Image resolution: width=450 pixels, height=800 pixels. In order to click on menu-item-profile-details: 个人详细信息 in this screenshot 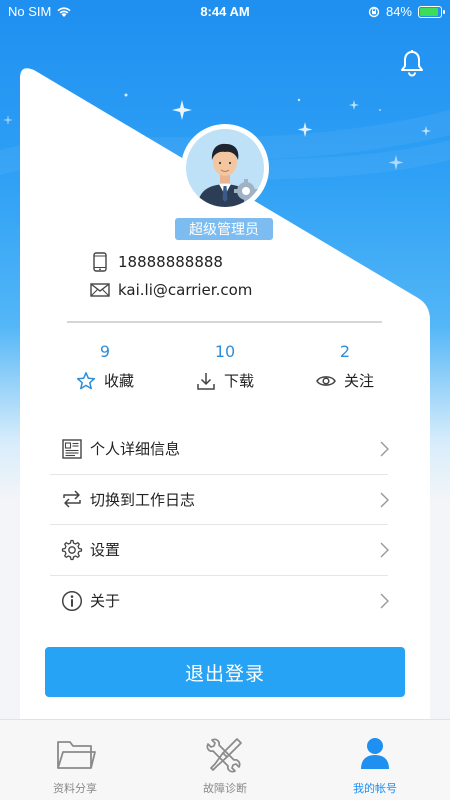, I will do `click(219, 449)`.